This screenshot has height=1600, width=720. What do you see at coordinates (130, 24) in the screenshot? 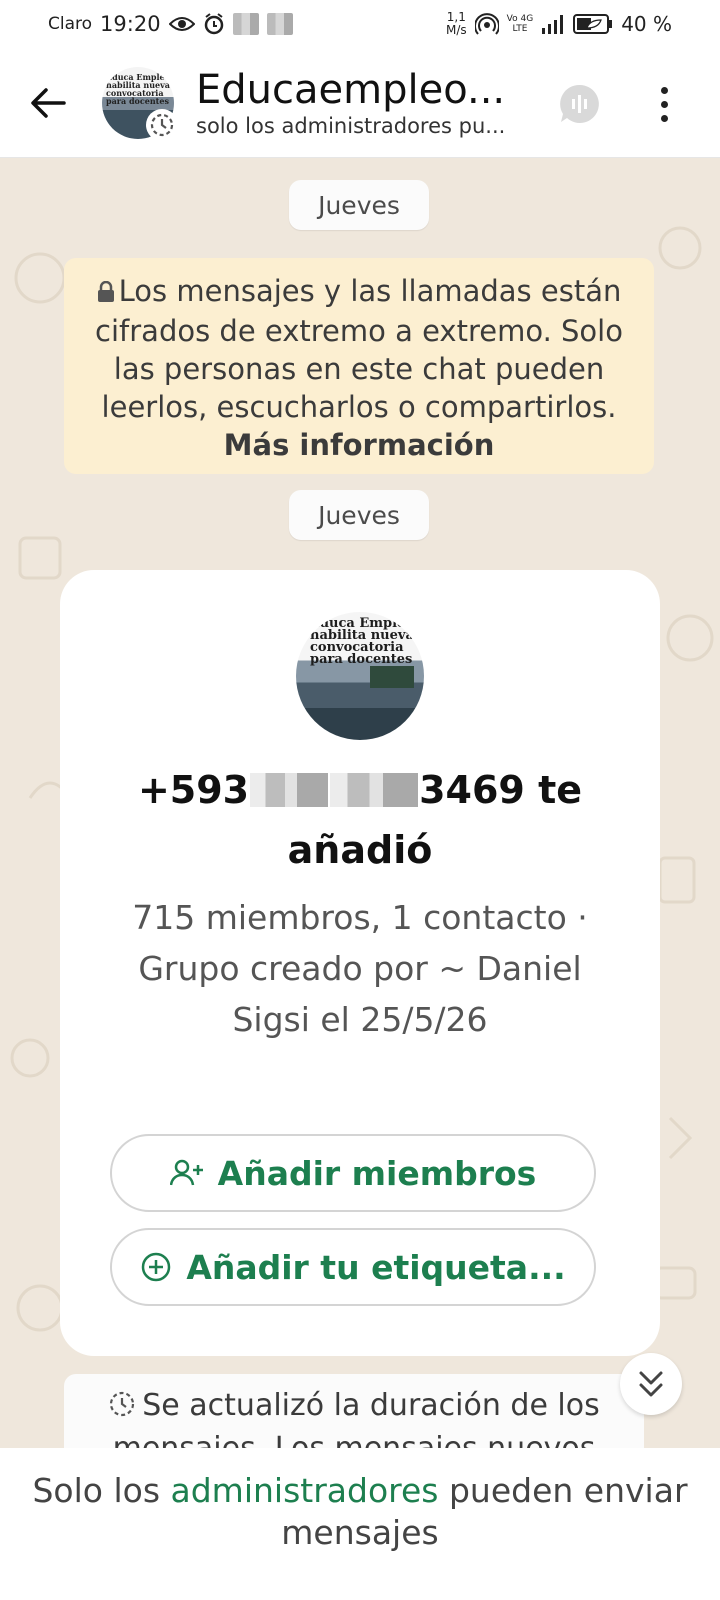
I see `clock: 19:20` at bounding box center [130, 24].